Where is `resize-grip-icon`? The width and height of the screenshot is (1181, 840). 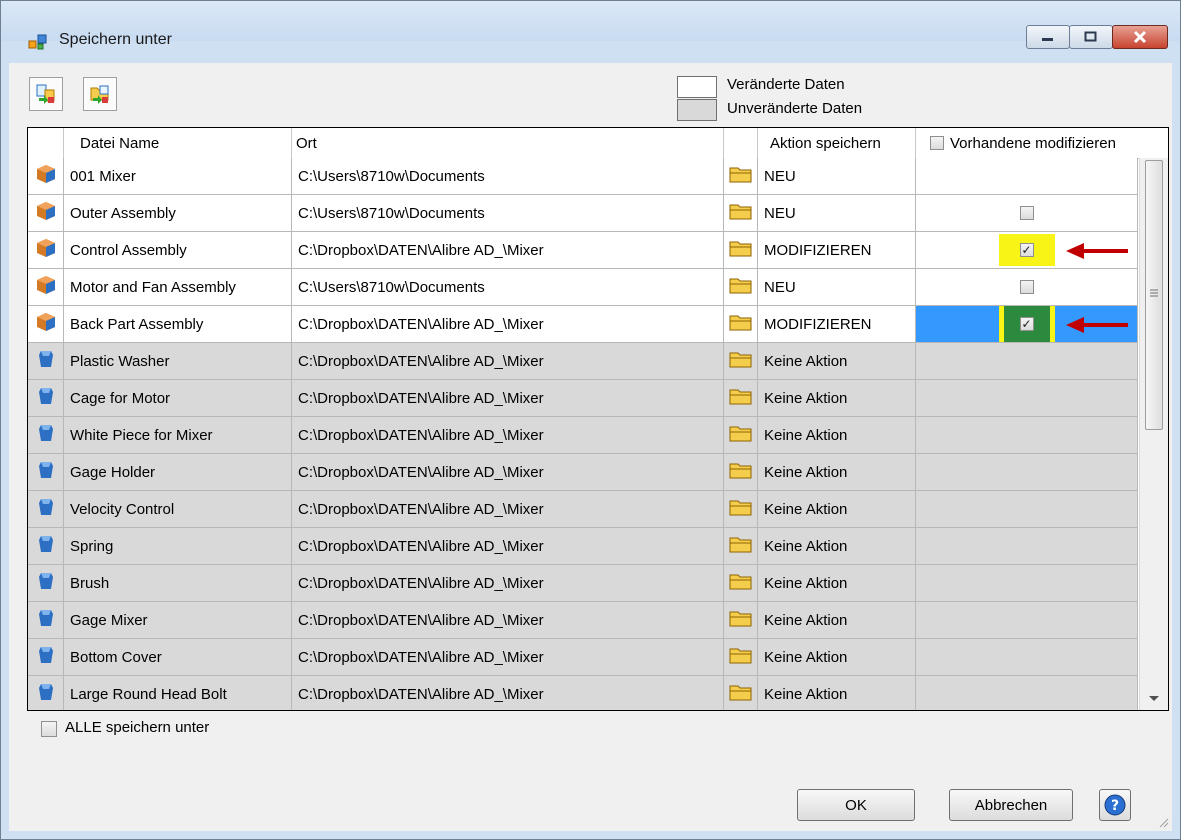 resize-grip-icon is located at coordinates (1164, 823).